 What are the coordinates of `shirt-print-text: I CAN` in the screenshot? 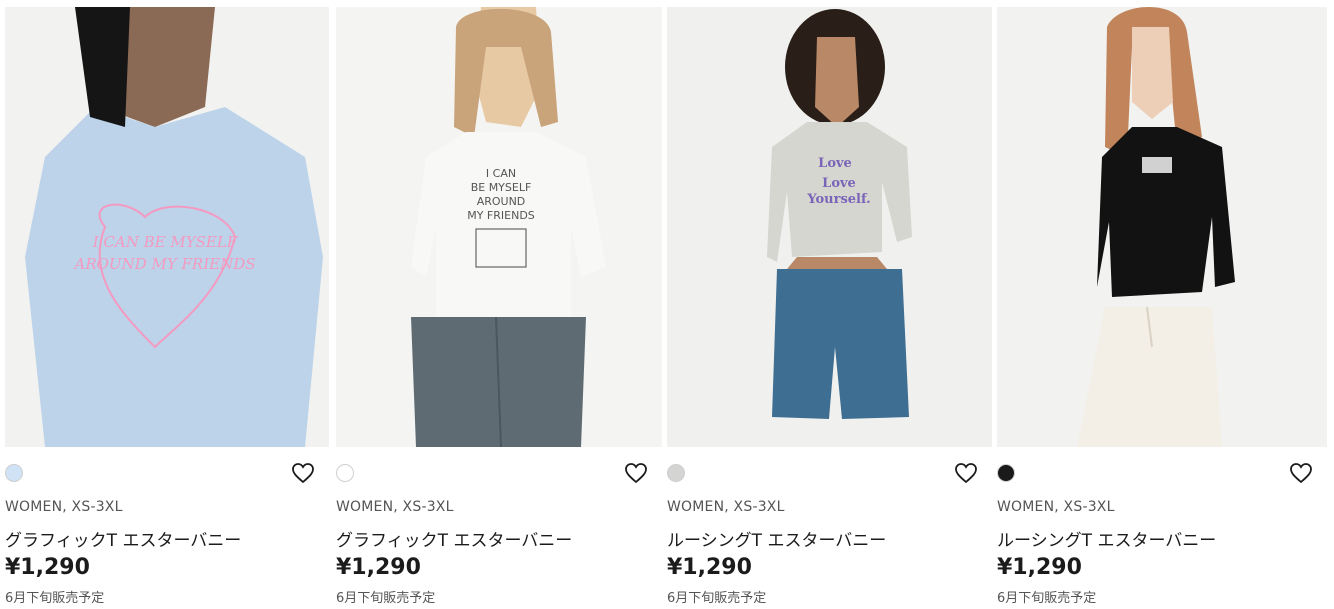 It's located at (501, 173).